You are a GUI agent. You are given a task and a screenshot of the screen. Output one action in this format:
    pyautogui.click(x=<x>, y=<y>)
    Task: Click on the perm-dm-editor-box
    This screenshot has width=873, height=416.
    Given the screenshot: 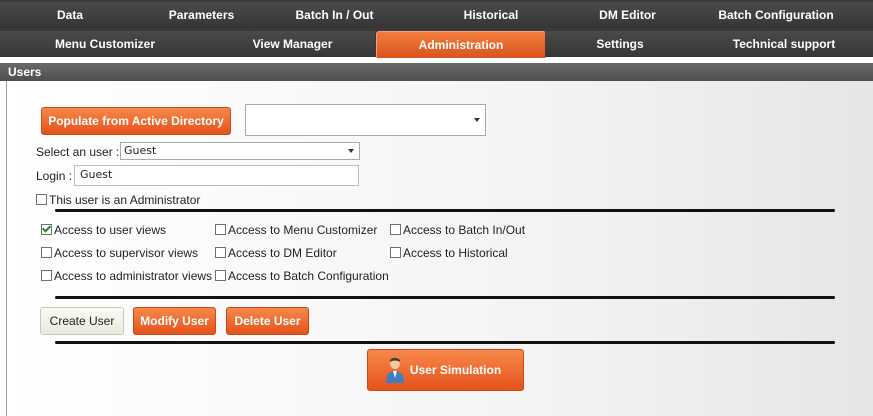 What is the action you would take?
    pyautogui.click(x=220, y=252)
    